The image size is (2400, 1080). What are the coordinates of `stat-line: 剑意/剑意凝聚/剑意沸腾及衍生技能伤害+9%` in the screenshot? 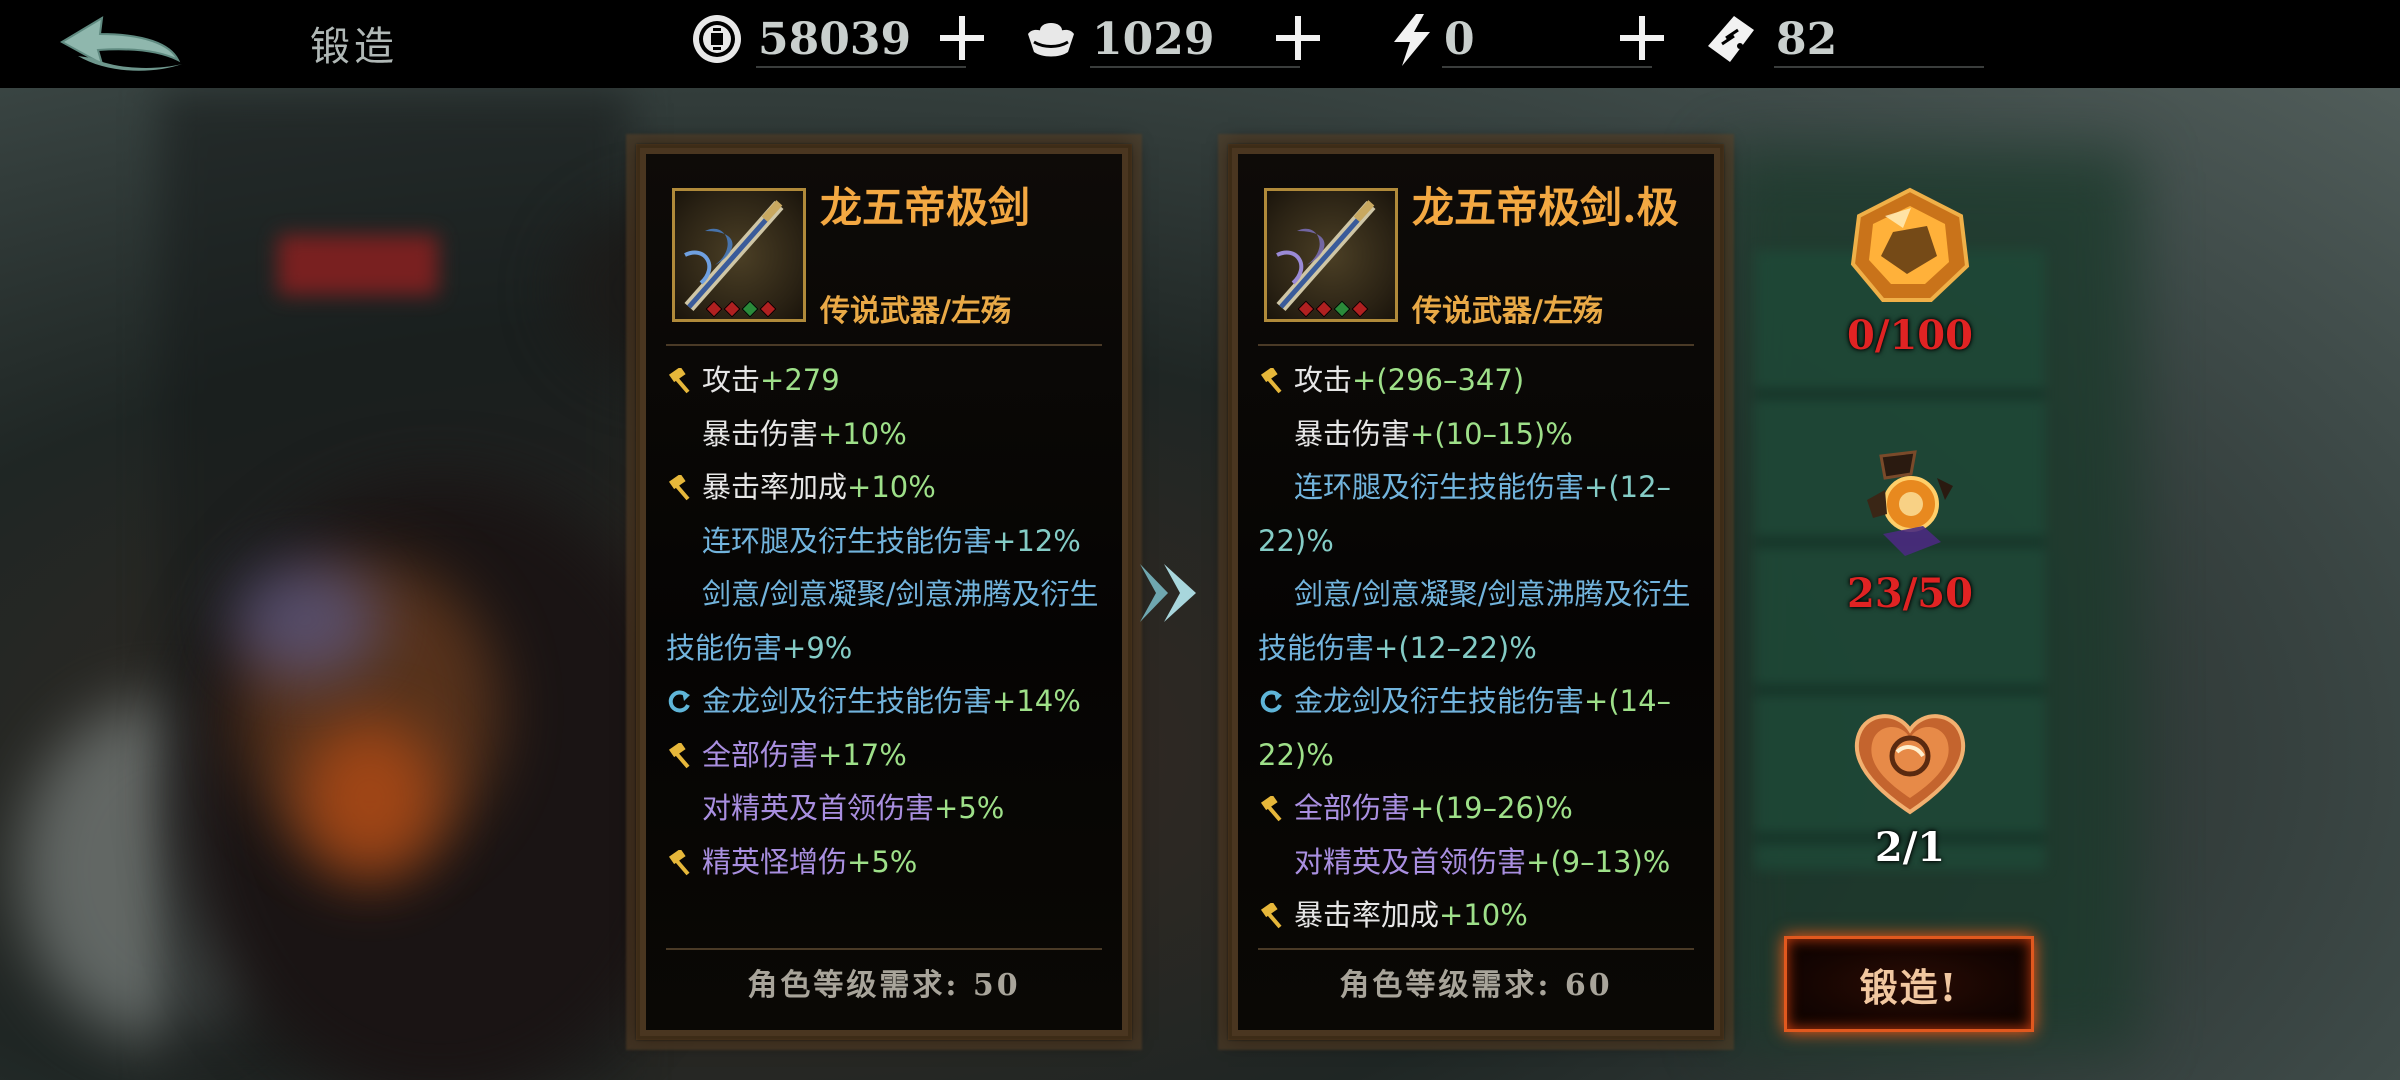 It's located at (882, 621).